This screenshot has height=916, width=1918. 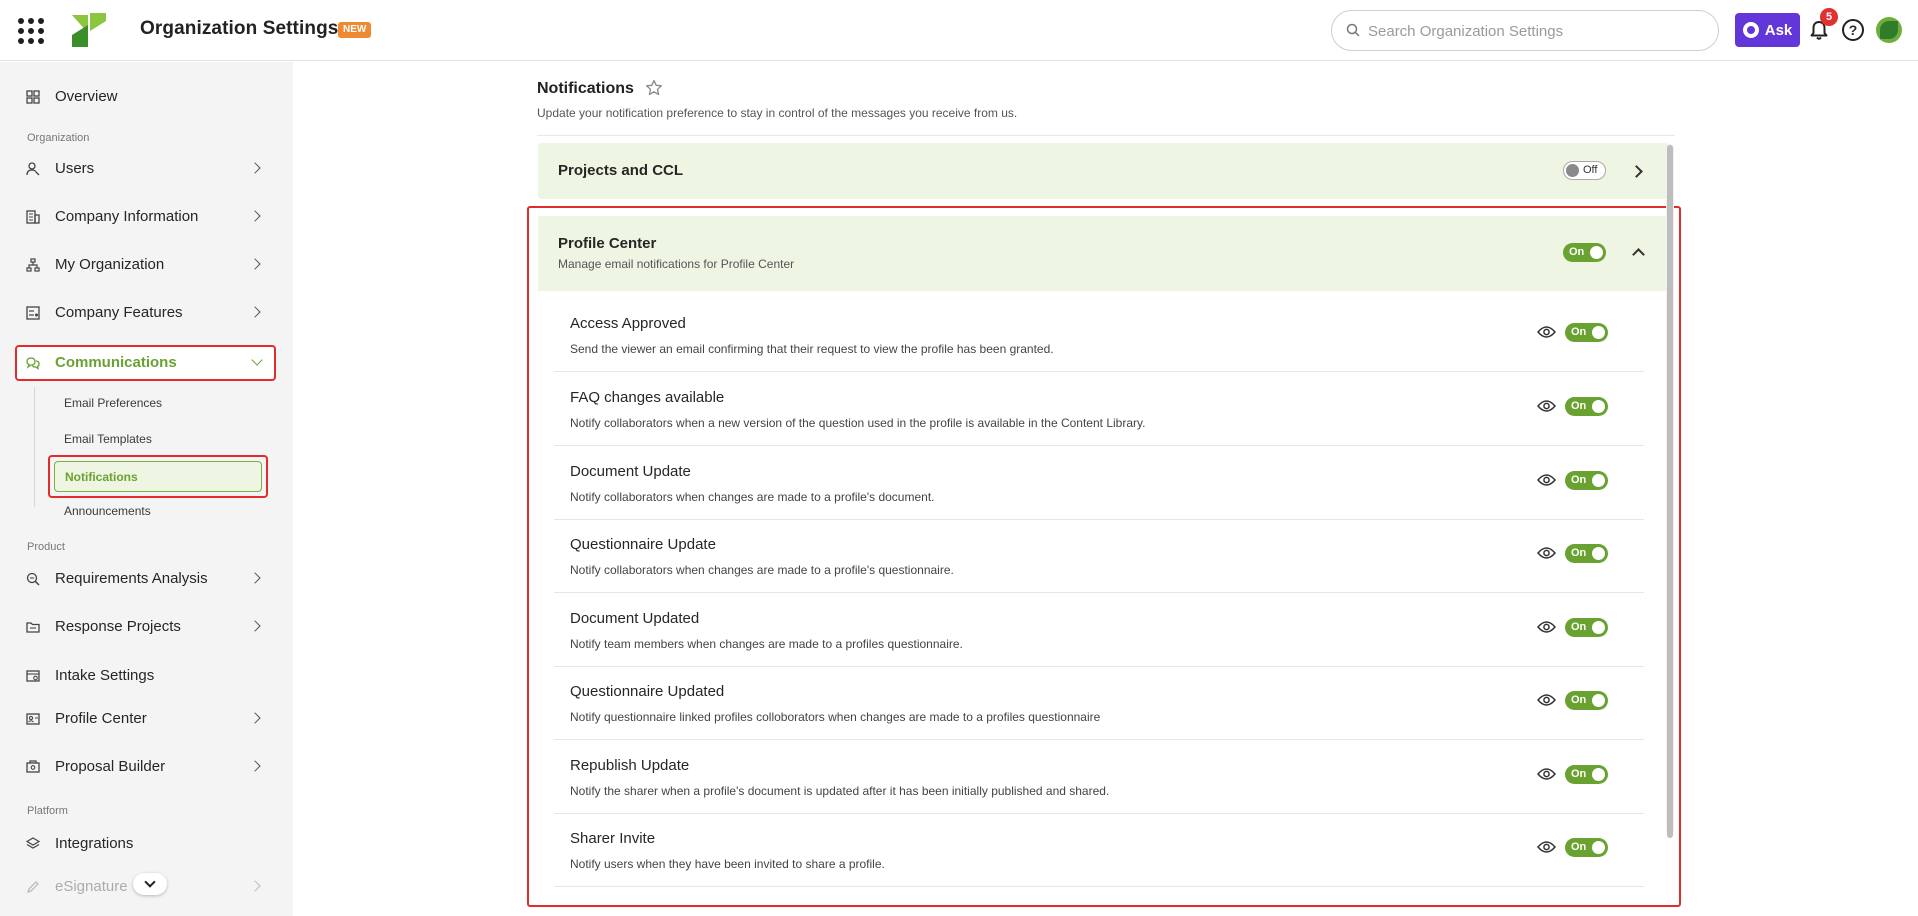 What do you see at coordinates (1103, 171) in the screenshot?
I see `panel-projects-and-ccl: Projects and CCL Off` at bounding box center [1103, 171].